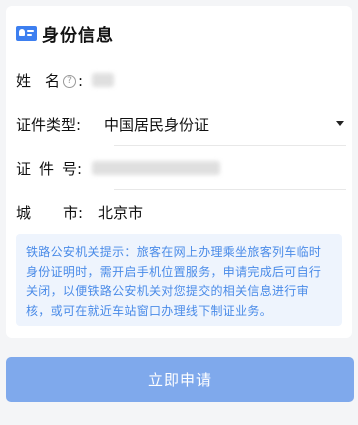 This screenshot has height=425, width=358. I want to click on id-number-field, so click(219, 168).